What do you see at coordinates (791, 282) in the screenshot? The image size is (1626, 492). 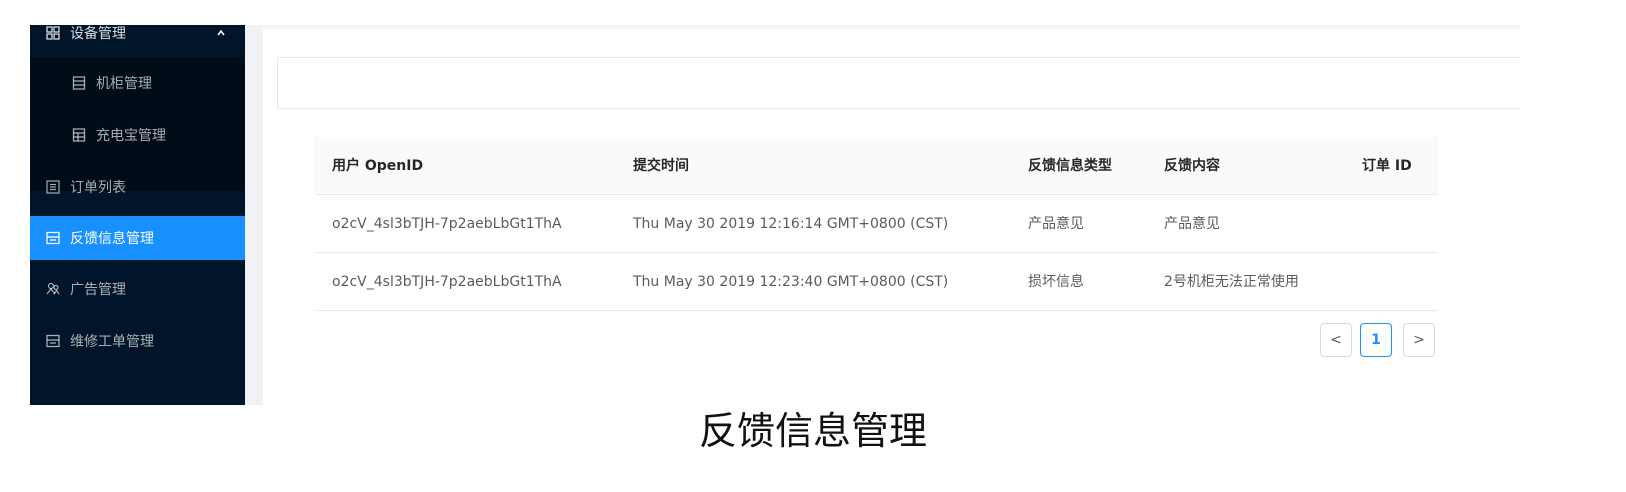 I see `cell-time: Thu May 30 2019 12:23:40 GMT+0800 (CST)` at bounding box center [791, 282].